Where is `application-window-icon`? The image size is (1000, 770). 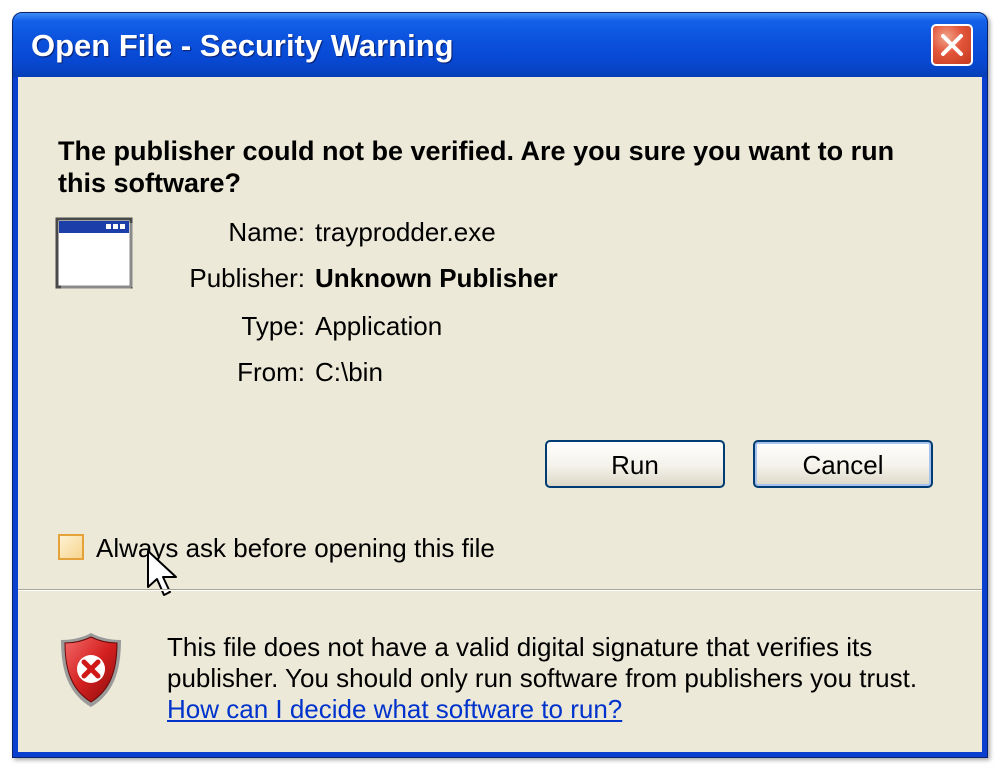 application-window-icon is located at coordinates (95, 255).